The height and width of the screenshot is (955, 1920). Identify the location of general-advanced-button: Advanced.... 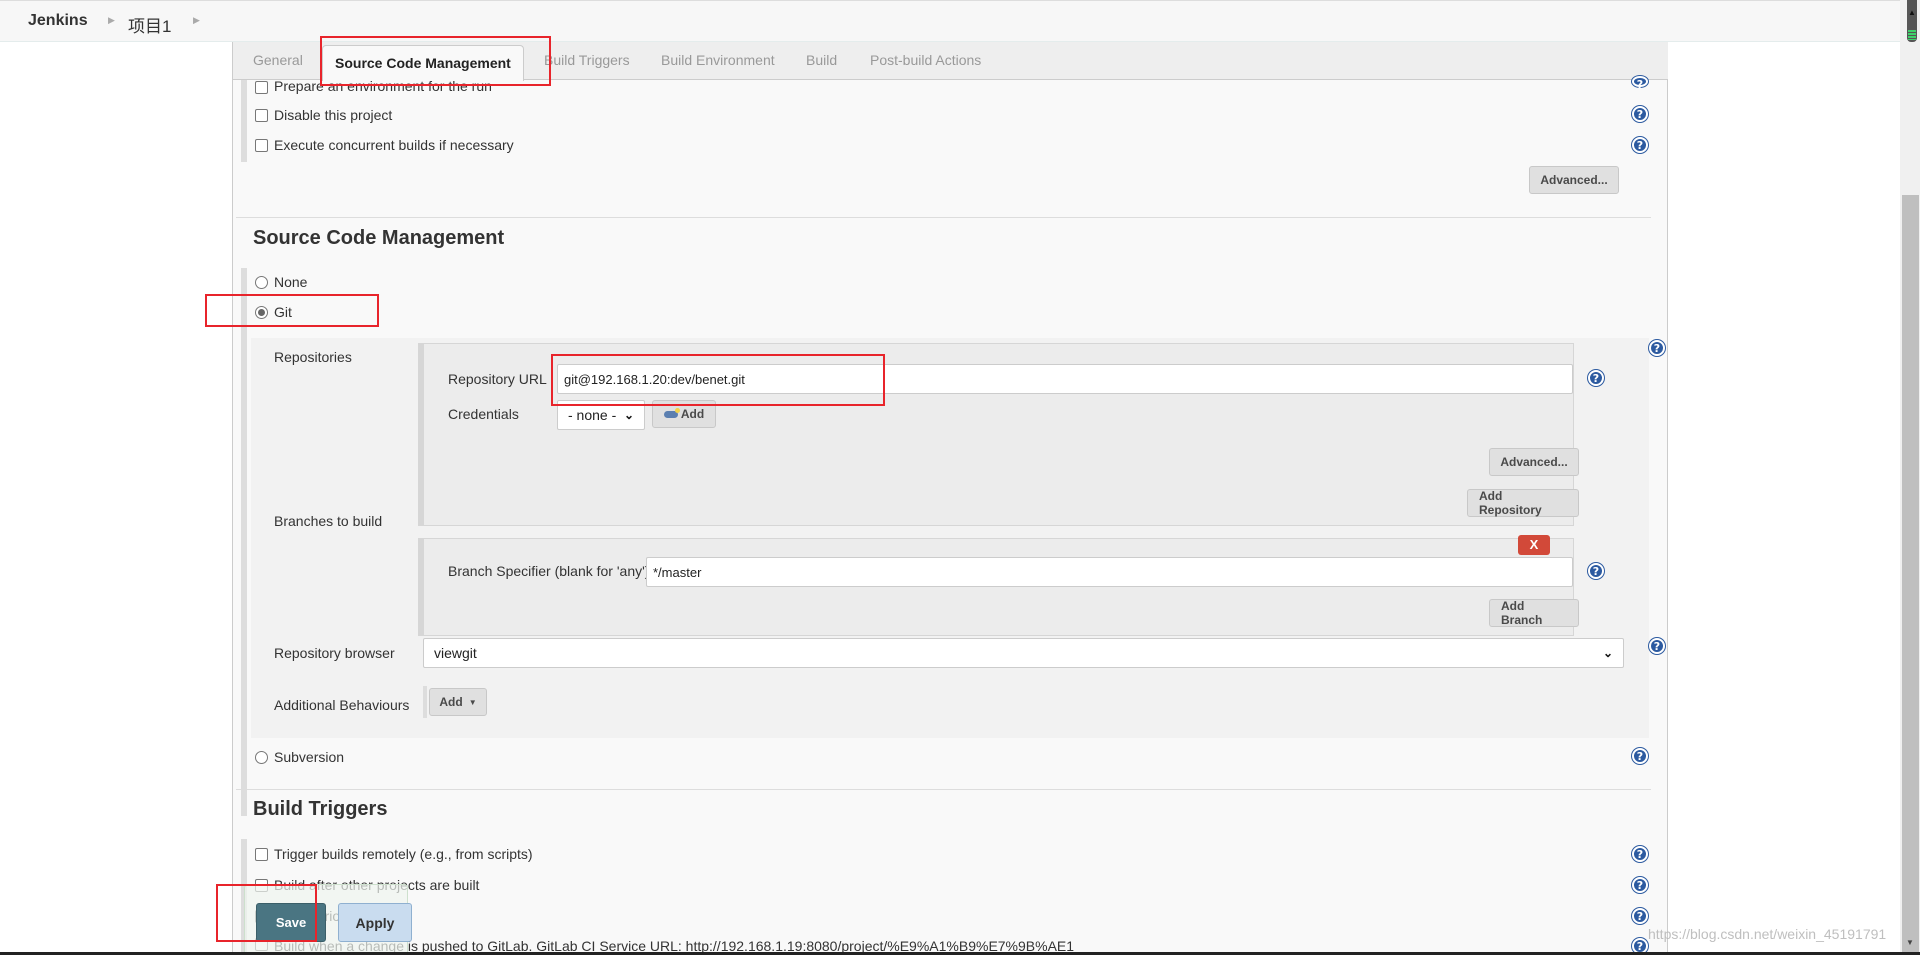
(1574, 180).